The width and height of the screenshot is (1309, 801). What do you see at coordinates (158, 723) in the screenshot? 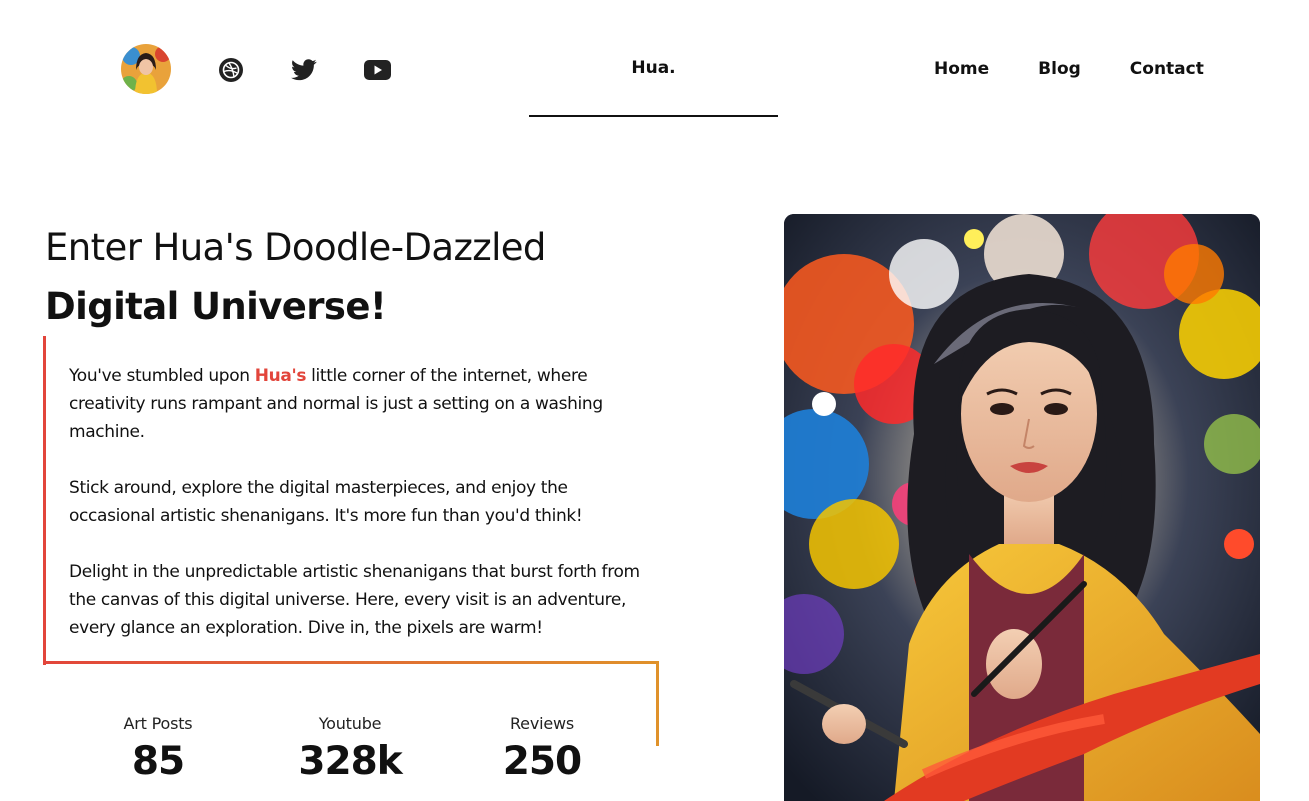
I see `stat-label: Art Posts` at bounding box center [158, 723].